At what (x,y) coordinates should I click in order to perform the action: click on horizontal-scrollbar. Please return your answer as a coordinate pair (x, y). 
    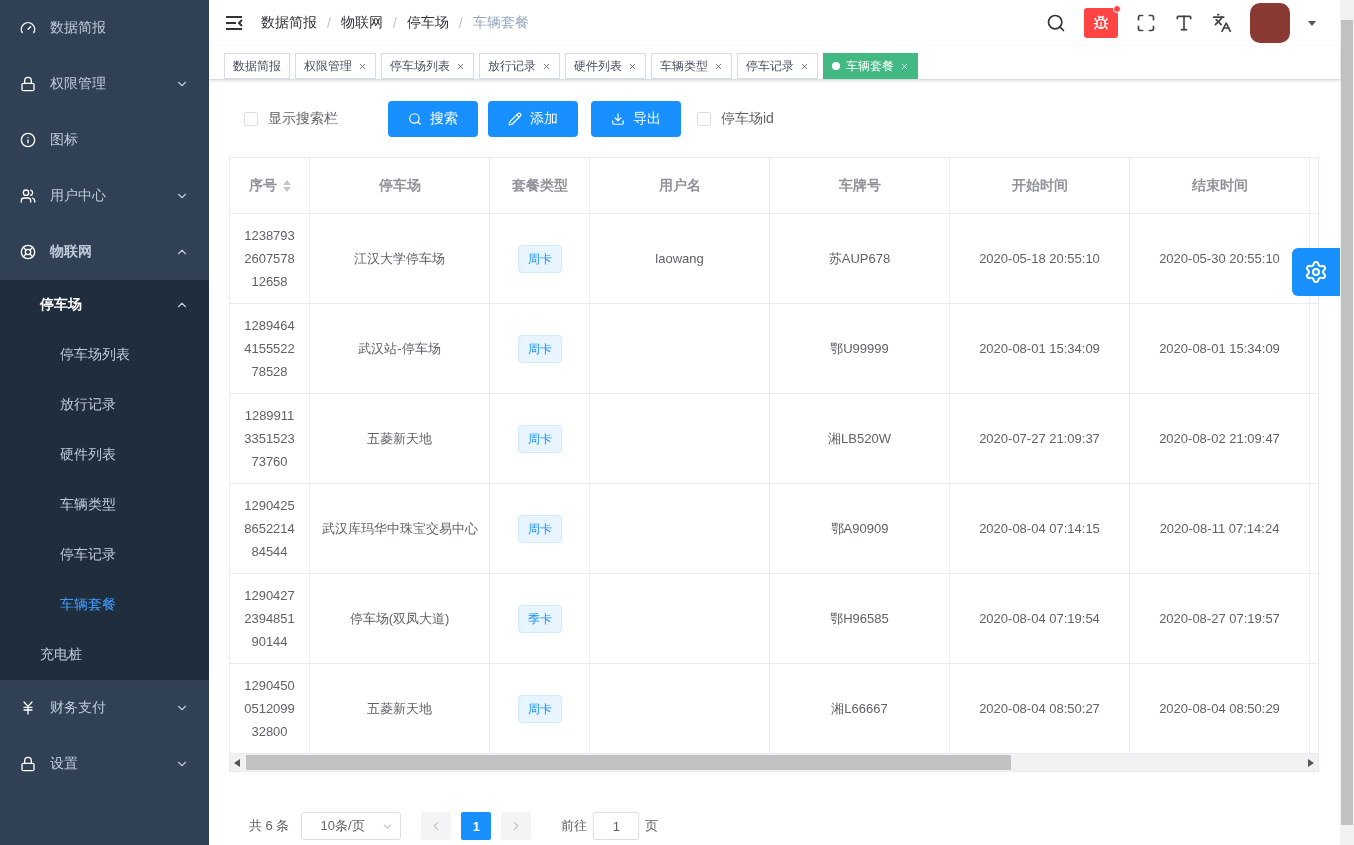
    Looking at the image, I should click on (774, 762).